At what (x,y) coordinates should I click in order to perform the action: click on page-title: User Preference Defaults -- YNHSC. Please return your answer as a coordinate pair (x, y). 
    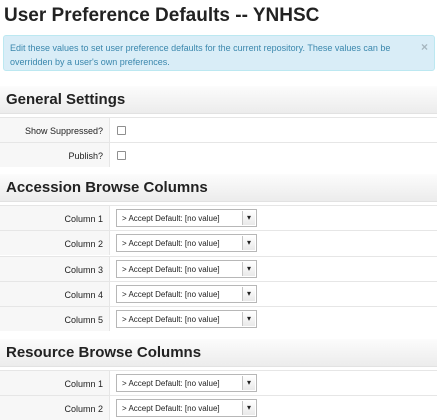
    Looking at the image, I should click on (162, 15).